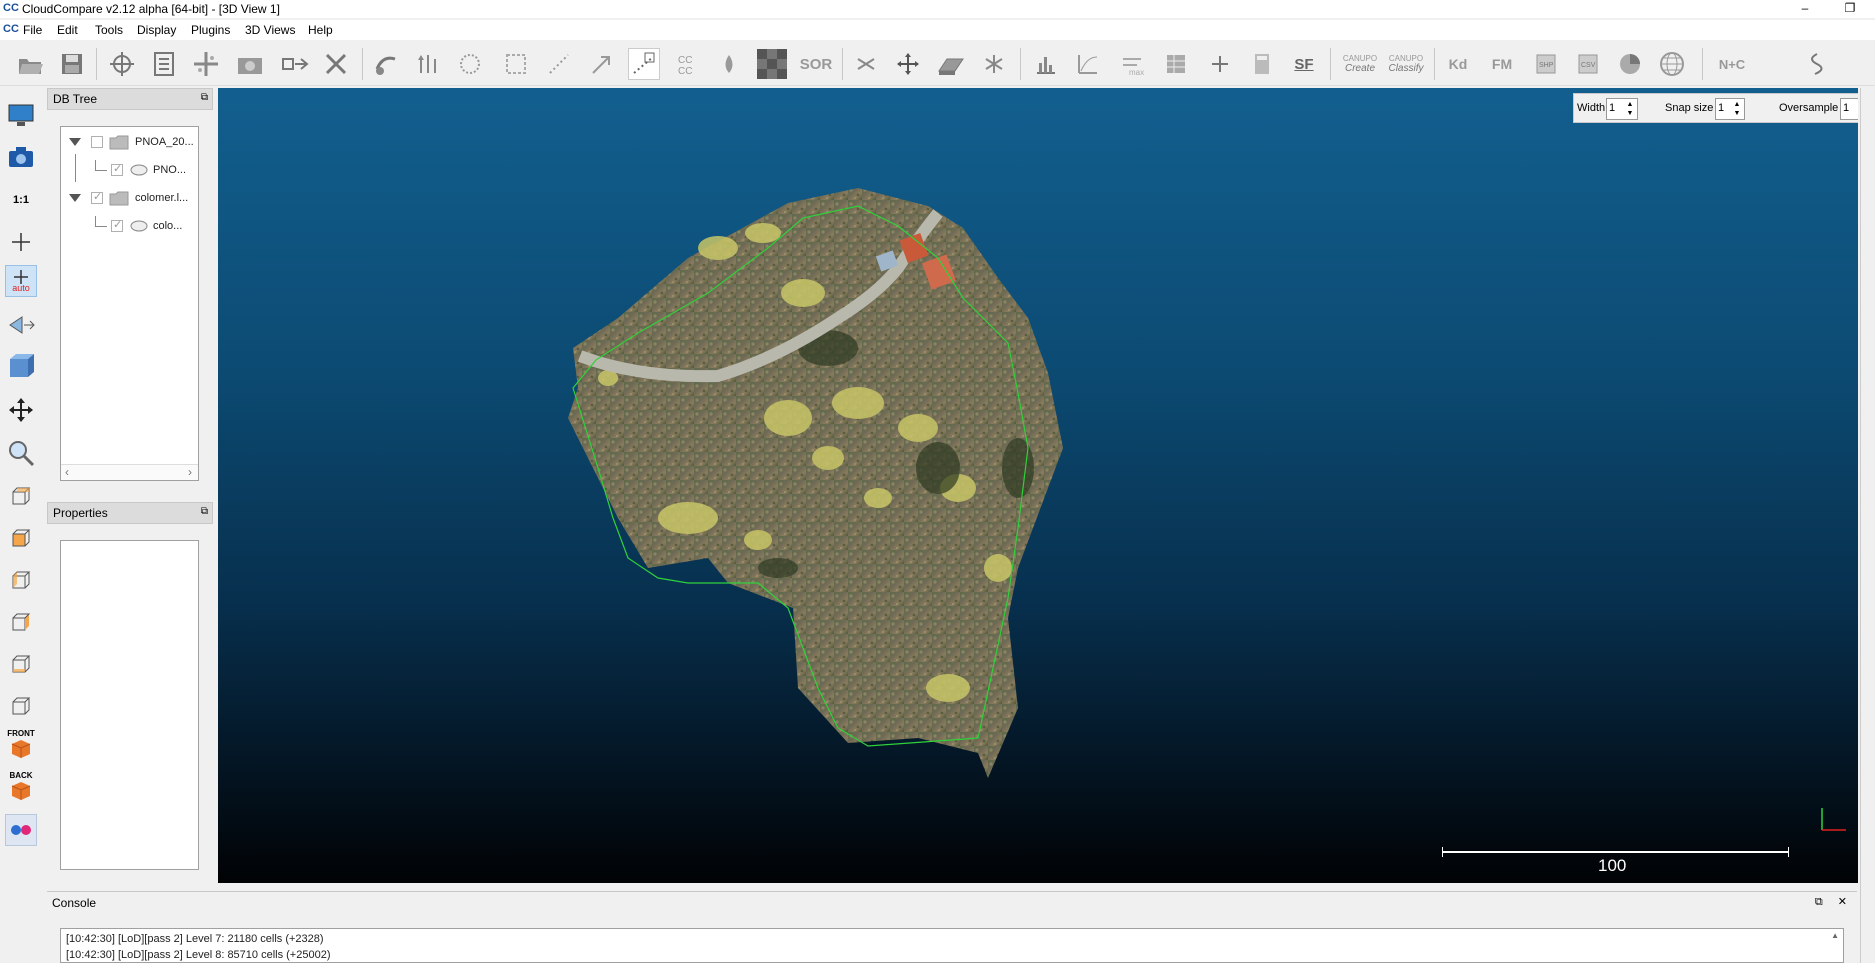 The image size is (1875, 963). Describe the element at coordinates (1220, 64) in the screenshot. I see `add-sf-icon` at that location.